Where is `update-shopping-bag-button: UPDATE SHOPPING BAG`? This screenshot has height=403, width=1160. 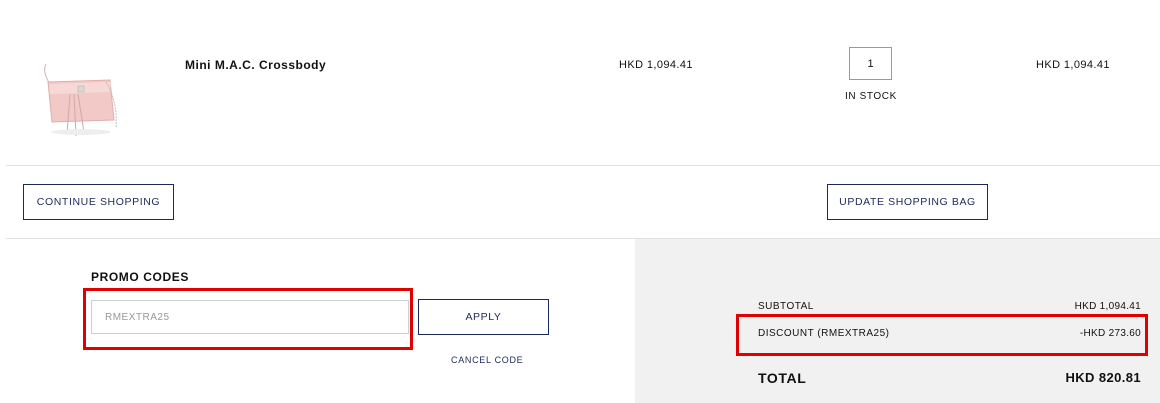
update-shopping-bag-button: UPDATE SHOPPING BAG is located at coordinates (907, 202).